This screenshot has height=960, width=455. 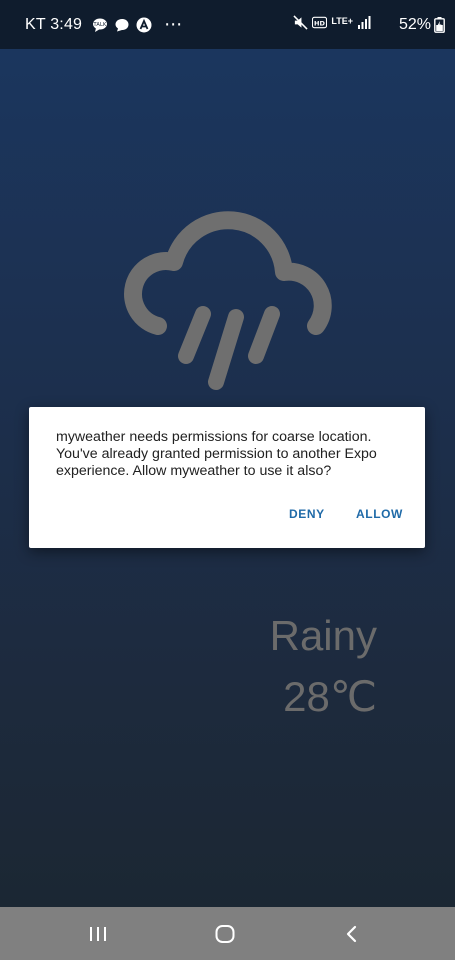 I want to click on recent-apps-icon, so click(x=98, y=934).